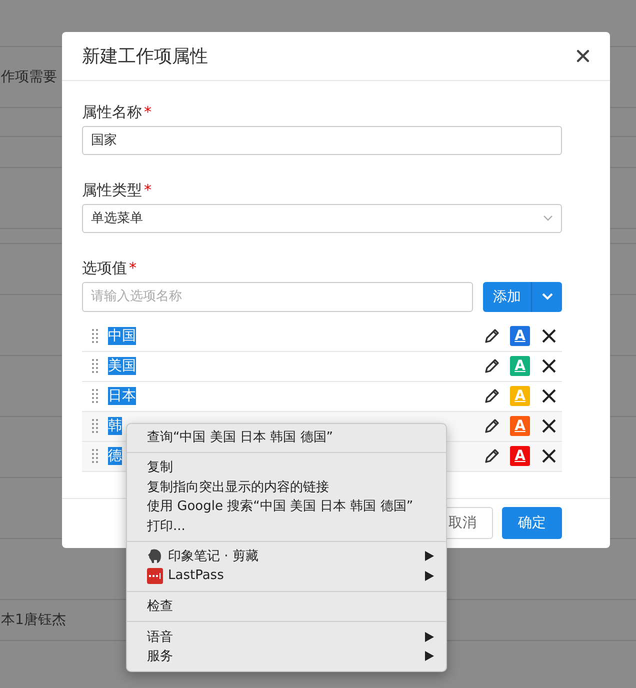  I want to click on text-field: 国家, so click(322, 140).